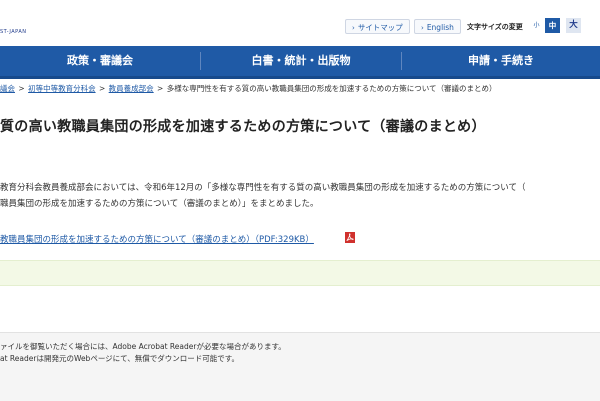 The image size is (600, 401). What do you see at coordinates (495, 27) in the screenshot?
I see `text-size-label: 文字サイズの変更` at bounding box center [495, 27].